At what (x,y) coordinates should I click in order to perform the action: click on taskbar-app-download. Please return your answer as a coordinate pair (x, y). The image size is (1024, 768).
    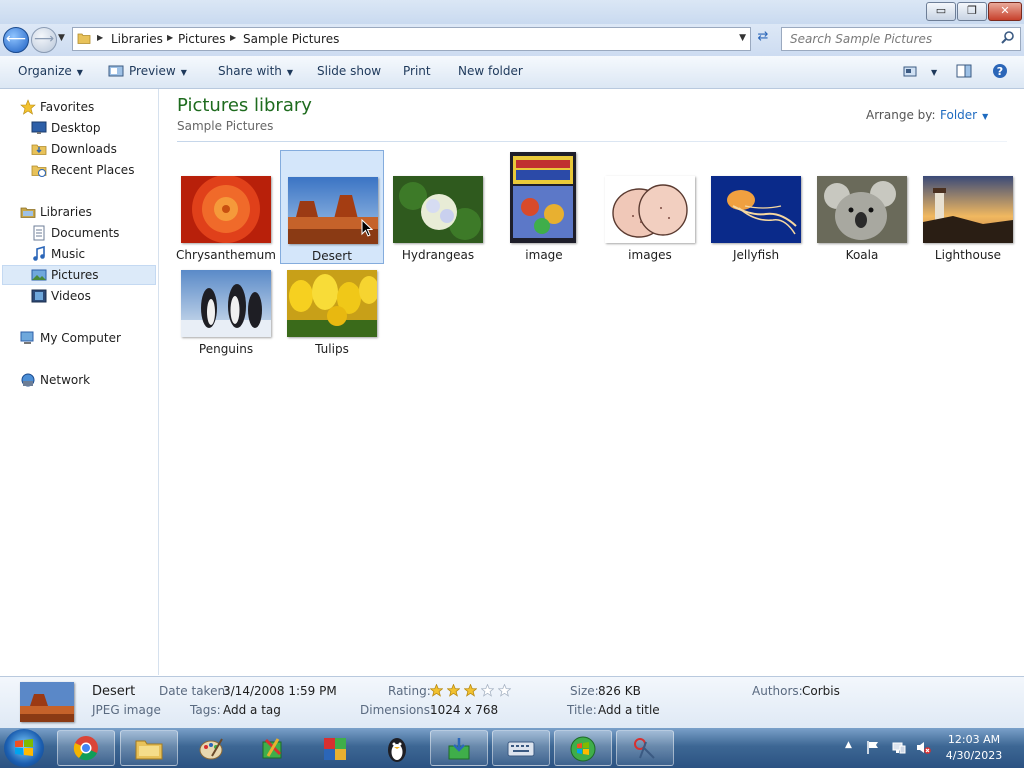
    Looking at the image, I should click on (459, 748).